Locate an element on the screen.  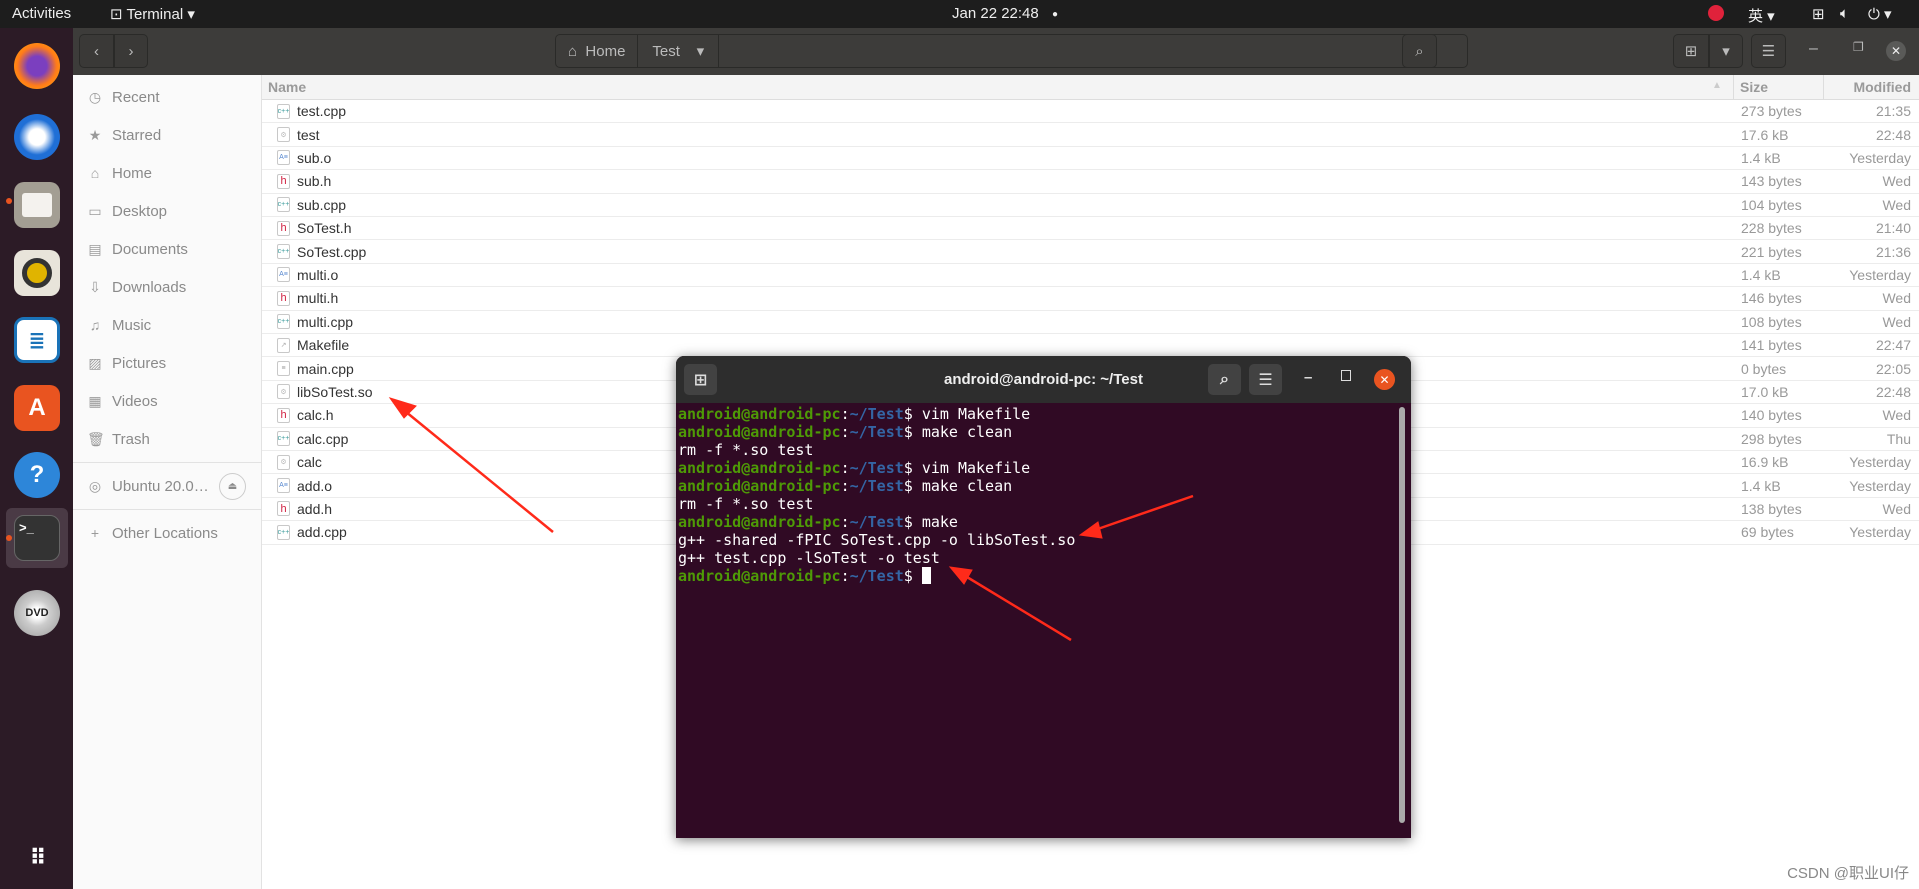
home-icon: ⌂ is located at coordinates (577, 51).